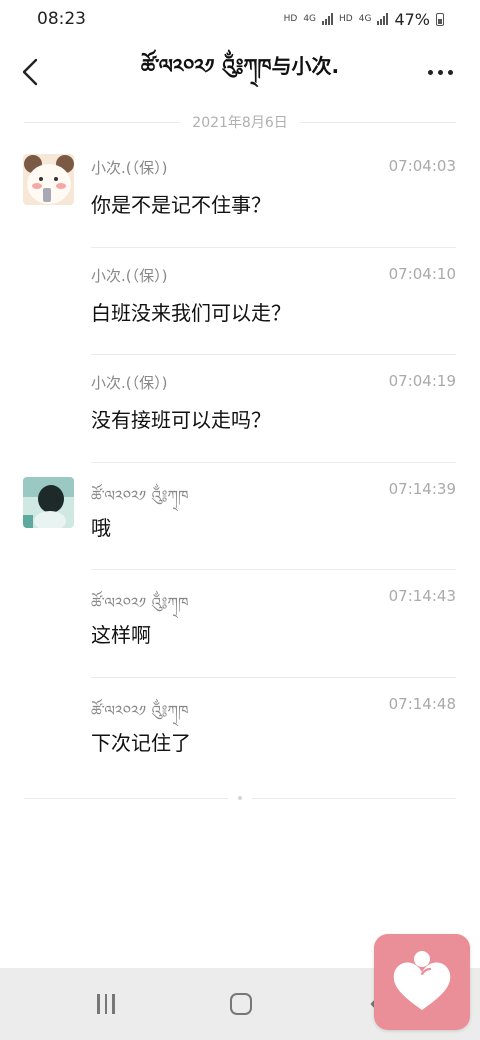 The image size is (480, 1040). What do you see at coordinates (240, 66) in the screenshot?
I see `chat-title: ཚོ་ལ༢༠༢༡ ༃ཀ྄ཁ与小次.` at bounding box center [240, 66].